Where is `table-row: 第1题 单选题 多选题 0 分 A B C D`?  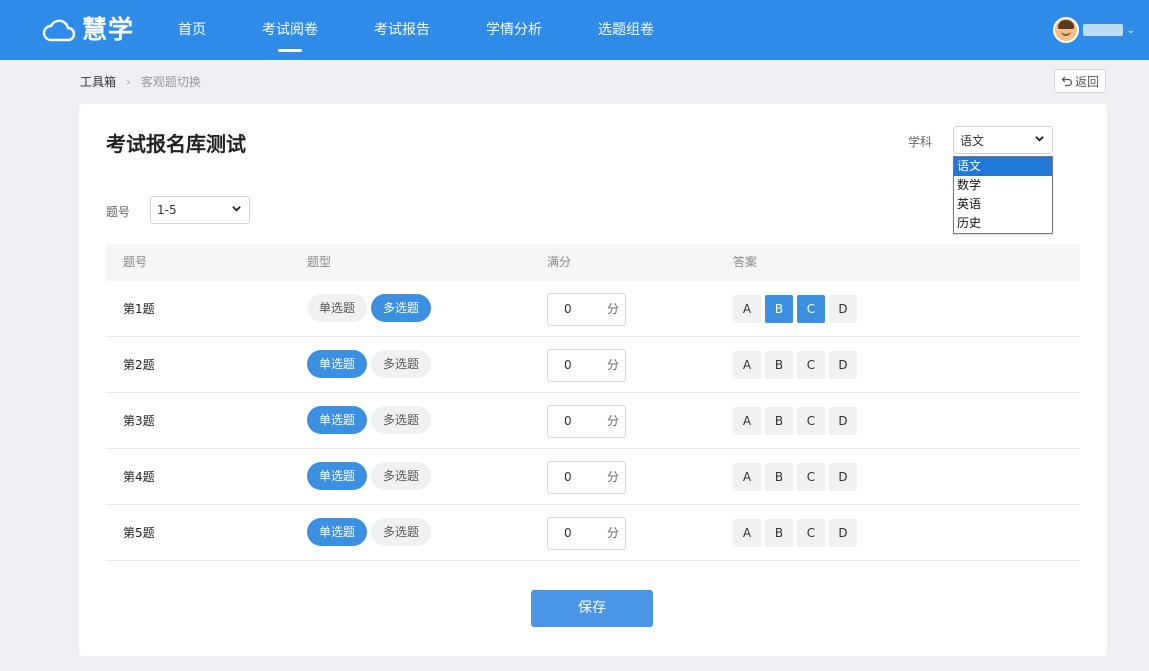 table-row: 第1题 单选题 多选题 0 分 A B C D is located at coordinates (593, 309).